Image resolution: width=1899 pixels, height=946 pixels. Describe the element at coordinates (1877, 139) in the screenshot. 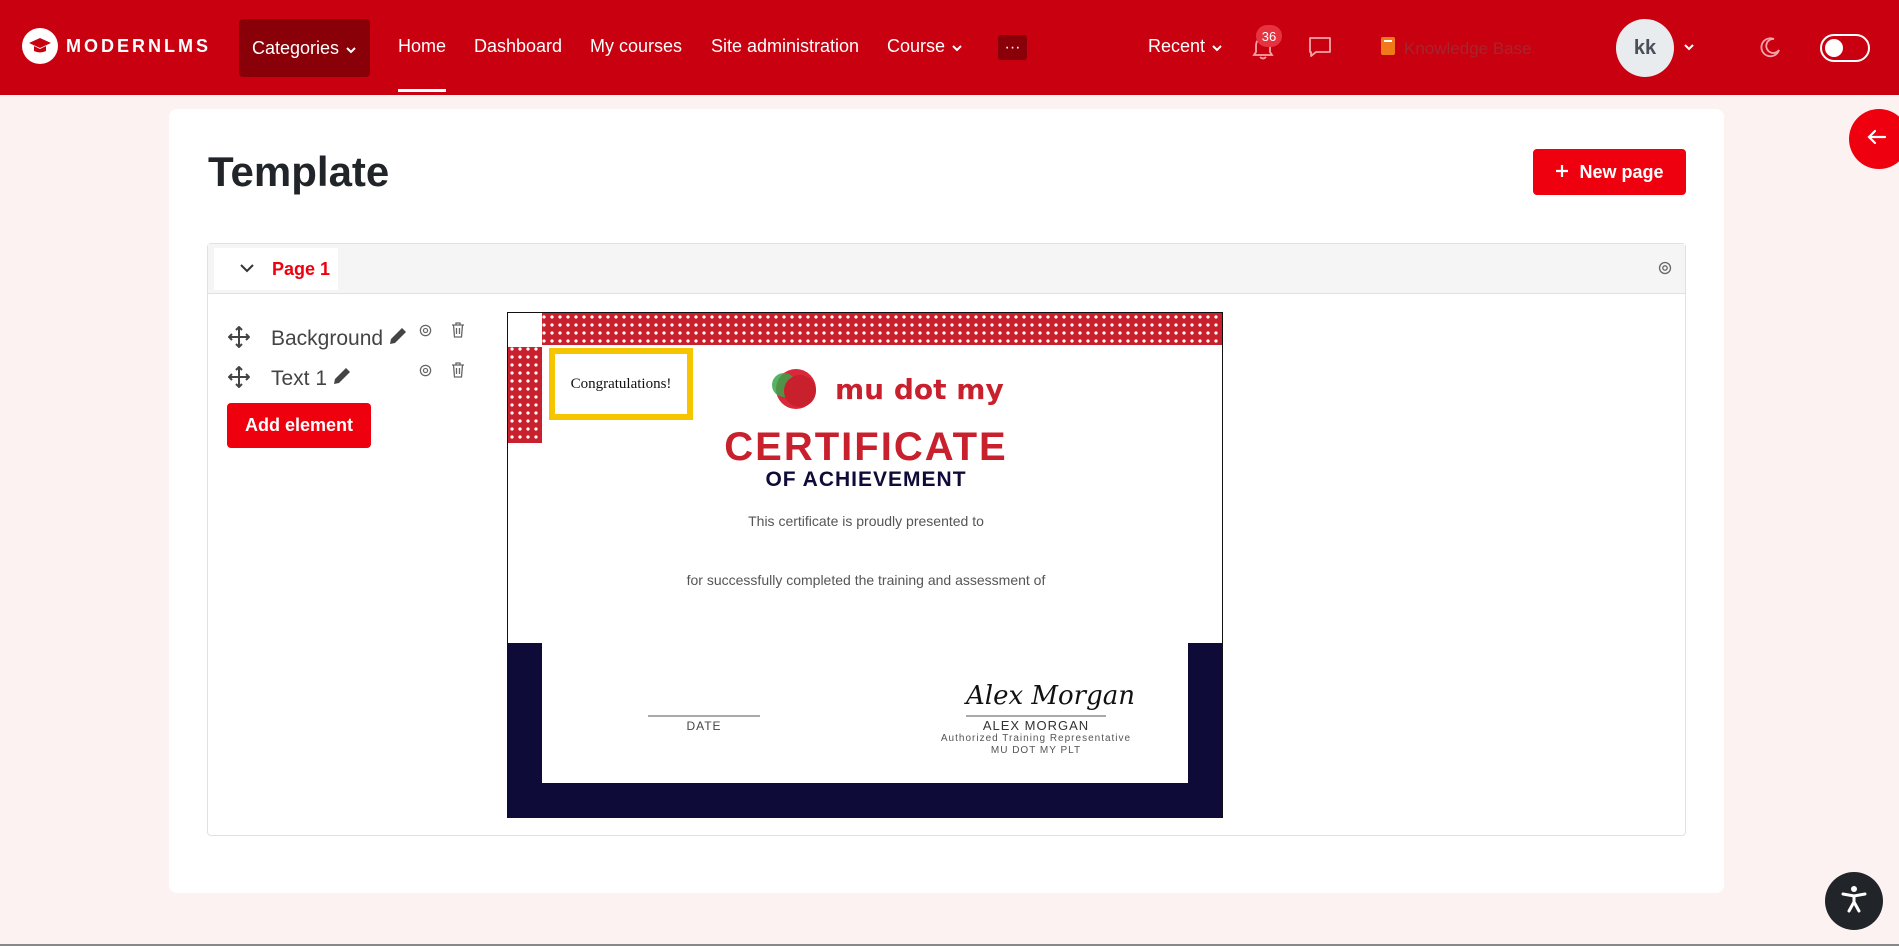

I see `arrow-left-icon` at that location.